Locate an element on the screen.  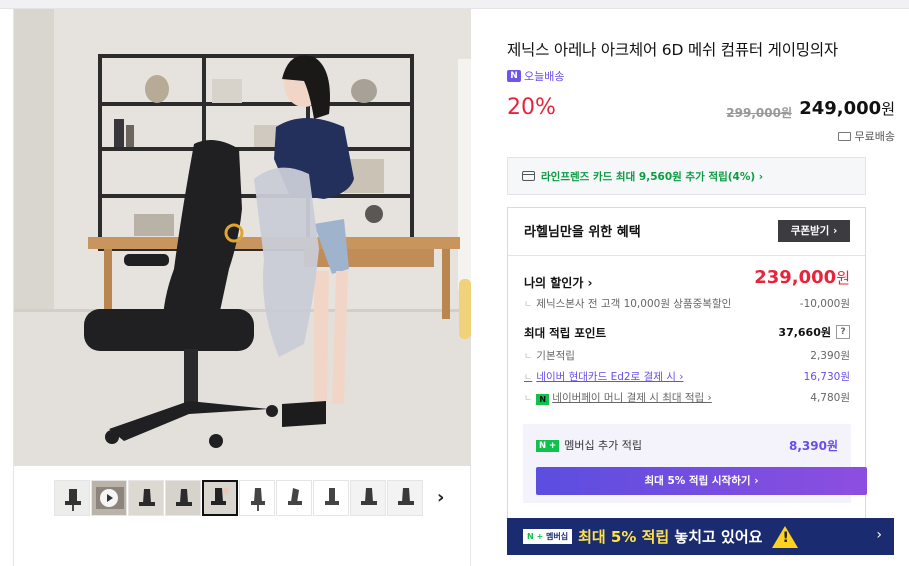
card-points-link: 네이버 현대카드 Ed2로 결제 시 › is located at coordinates (603, 376).